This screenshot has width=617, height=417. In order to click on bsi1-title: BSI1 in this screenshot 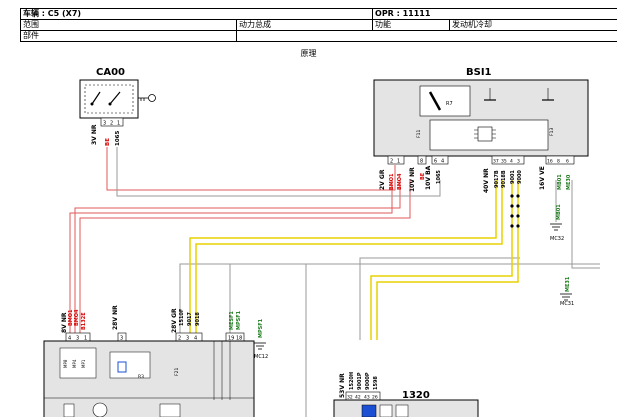, I will do `click(479, 72)`.